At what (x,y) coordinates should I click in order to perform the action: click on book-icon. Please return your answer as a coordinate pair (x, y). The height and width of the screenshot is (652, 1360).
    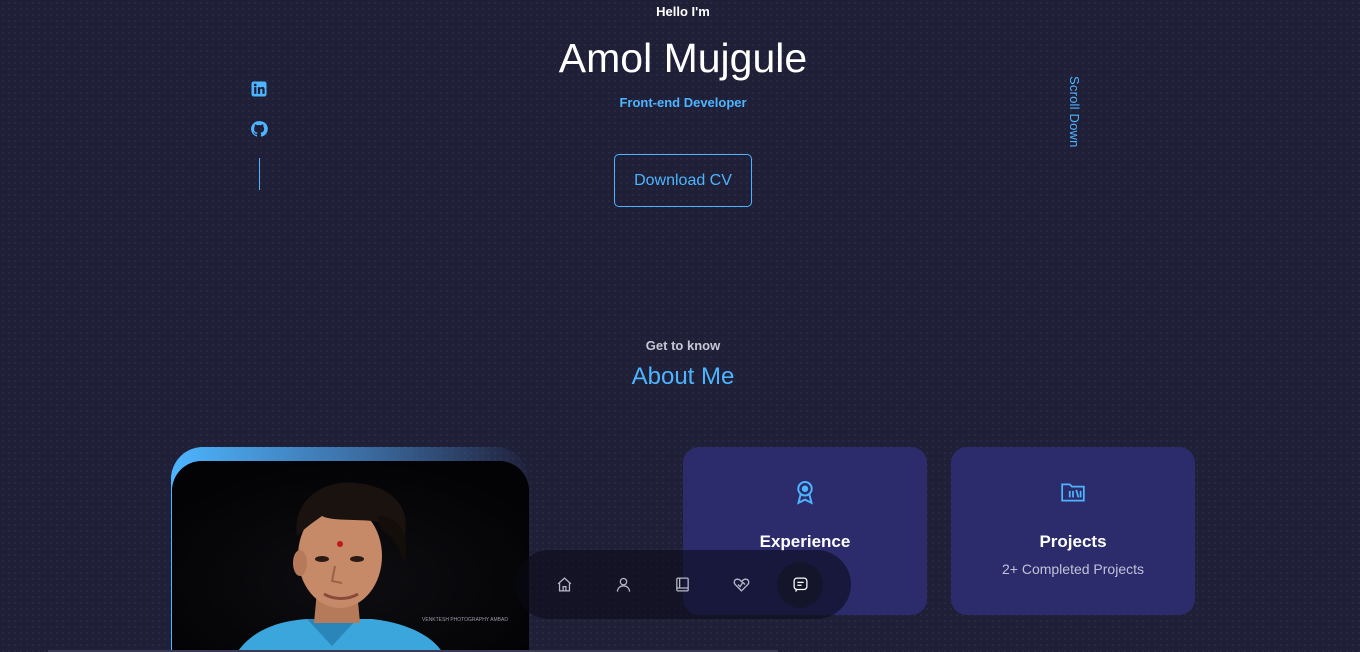
    Looking at the image, I should click on (682, 584).